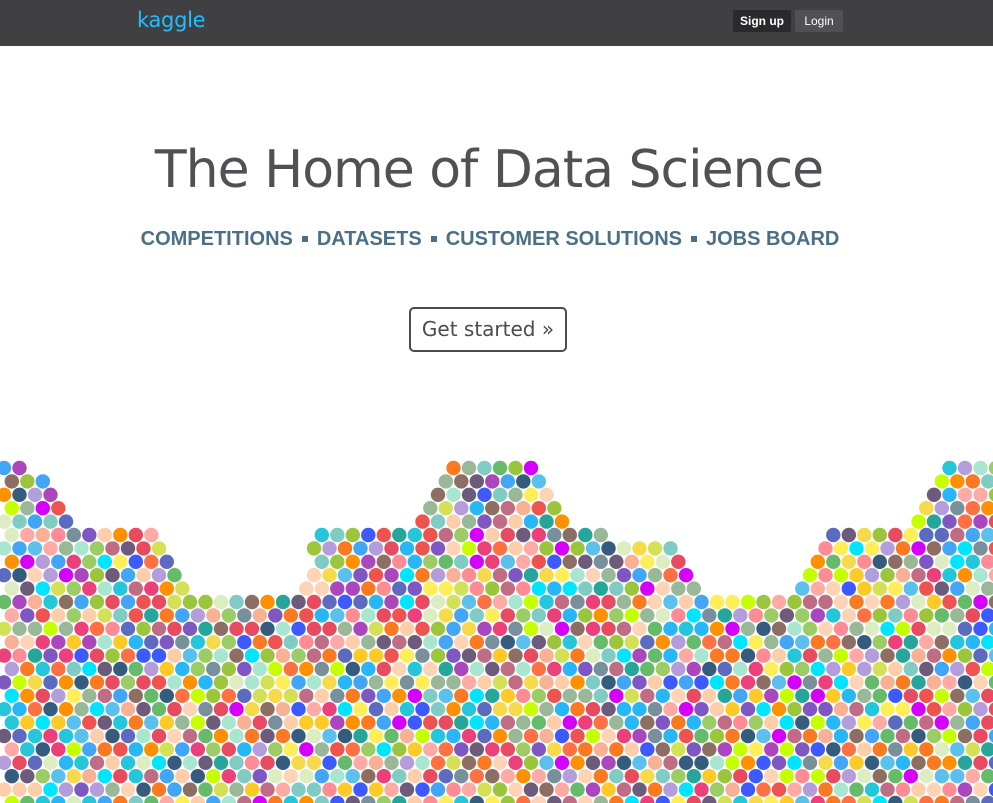 This screenshot has height=803, width=993. Describe the element at coordinates (217, 239) in the screenshot. I see `competitions-link: COMPETITIONS` at that location.